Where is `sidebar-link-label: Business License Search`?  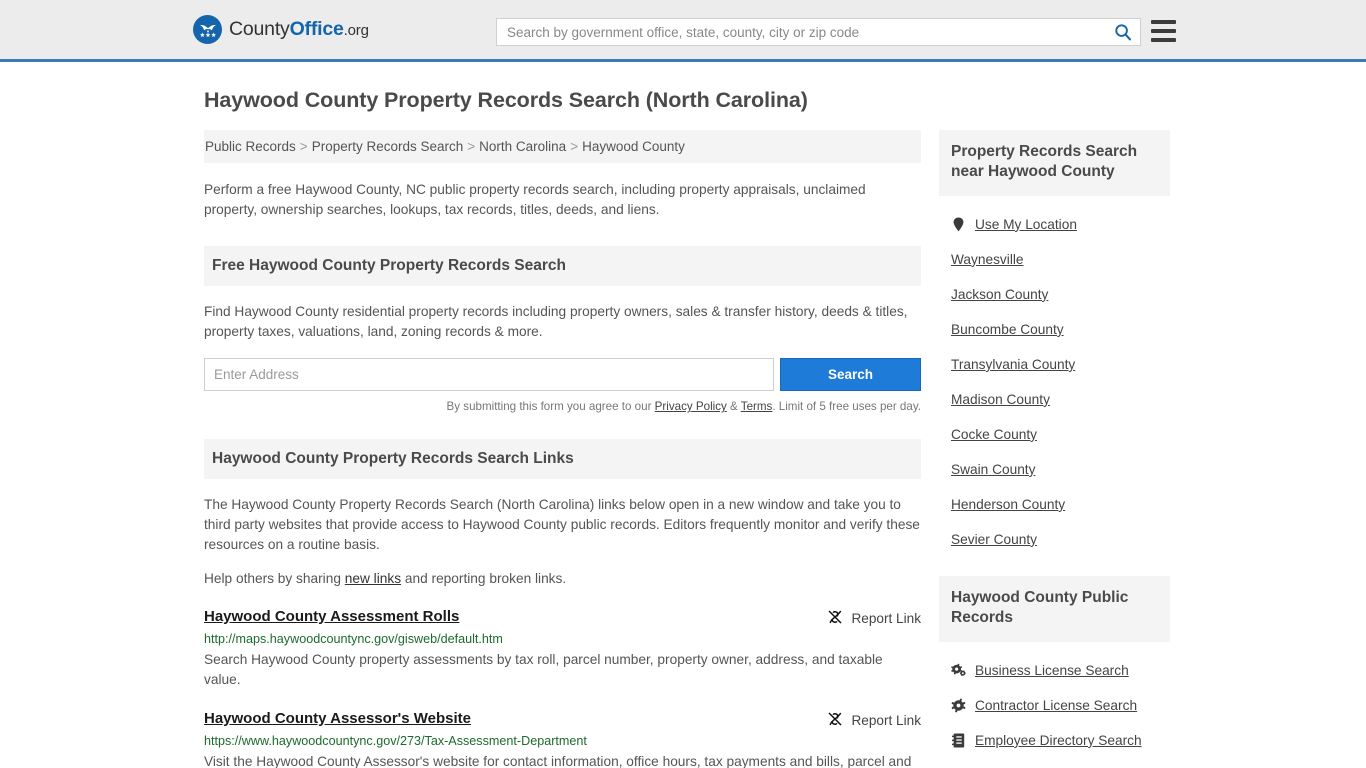 sidebar-link-label: Business License Search is located at coordinates (1052, 670).